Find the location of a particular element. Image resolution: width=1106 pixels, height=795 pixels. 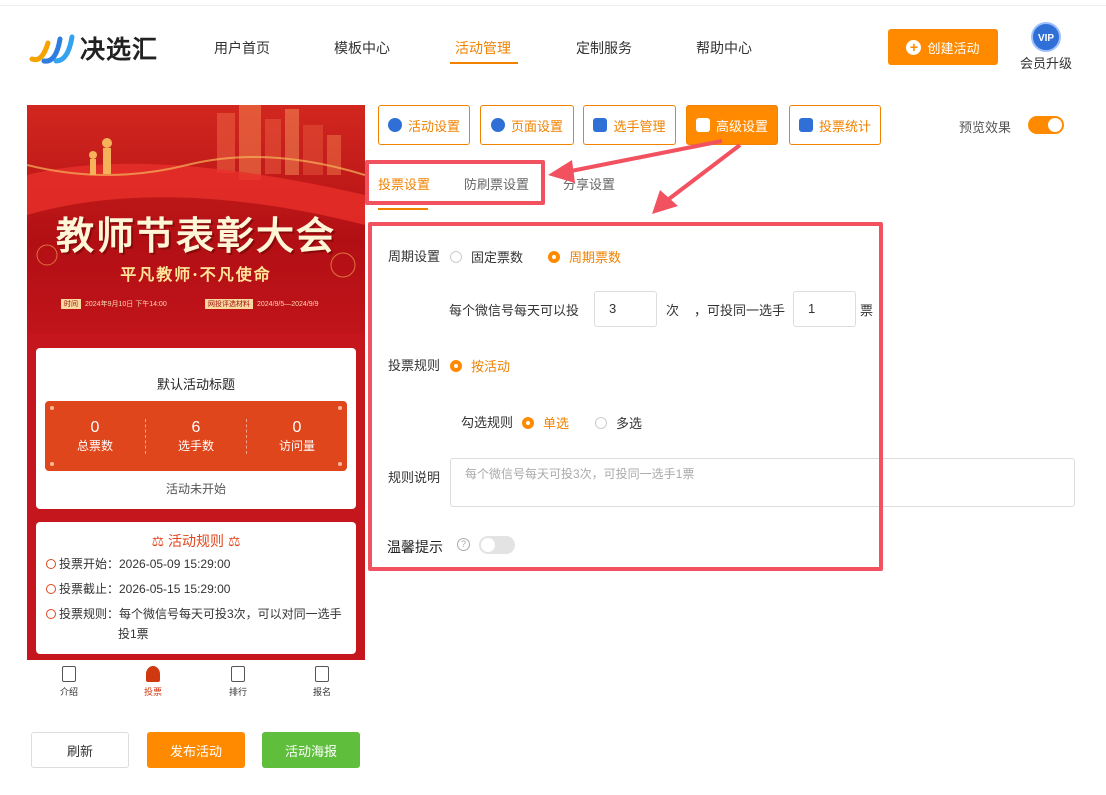

nav-help-center: 帮助中心 is located at coordinates (724, 48).